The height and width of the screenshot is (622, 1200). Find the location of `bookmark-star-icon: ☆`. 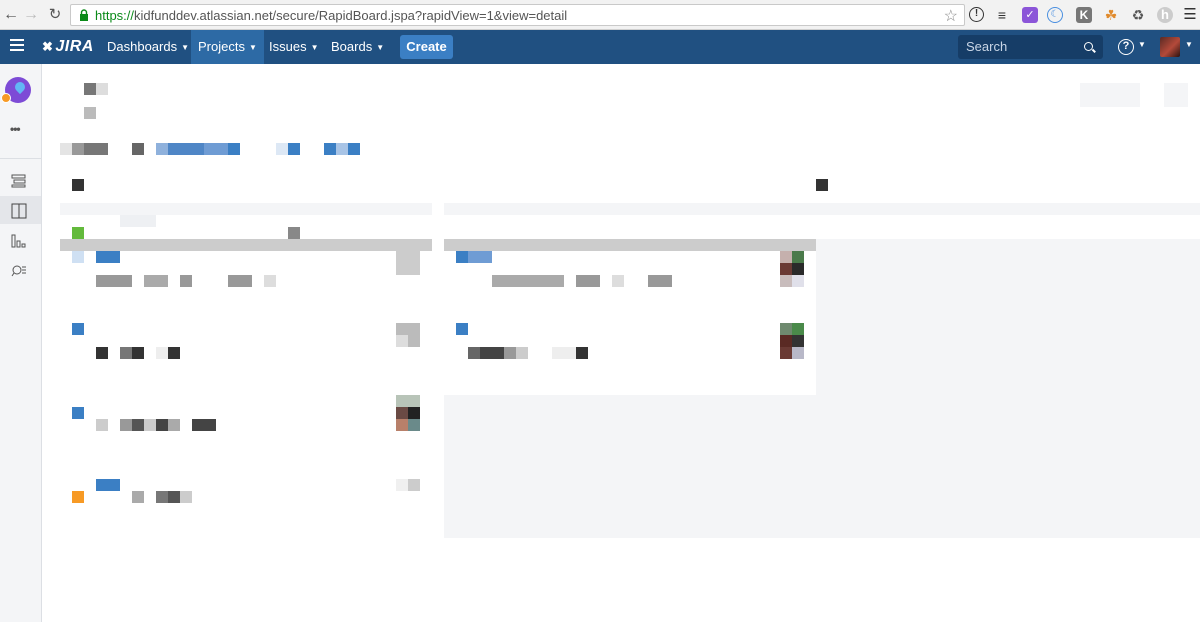

bookmark-star-icon: ☆ is located at coordinates (951, 16).